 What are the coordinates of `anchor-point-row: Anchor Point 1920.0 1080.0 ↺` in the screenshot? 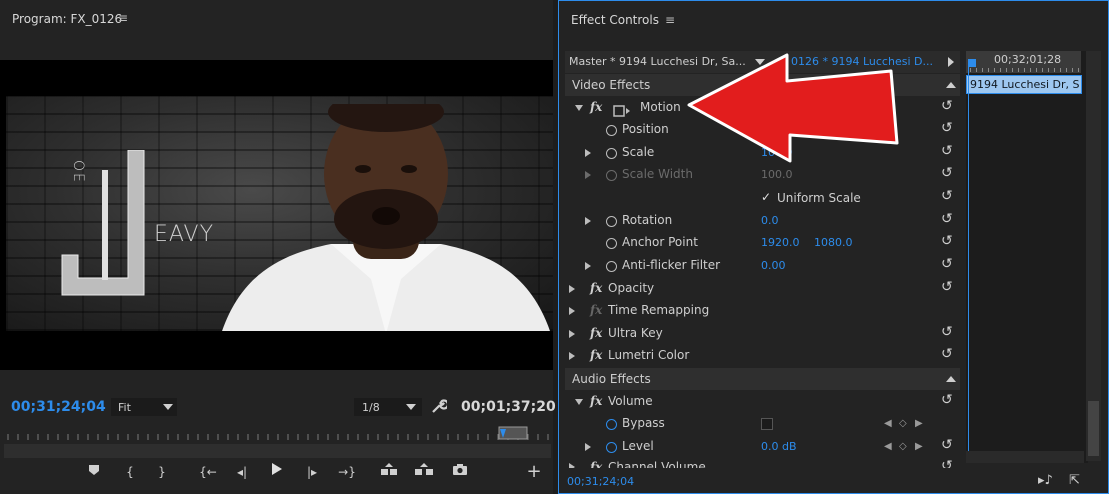 It's located at (762, 243).